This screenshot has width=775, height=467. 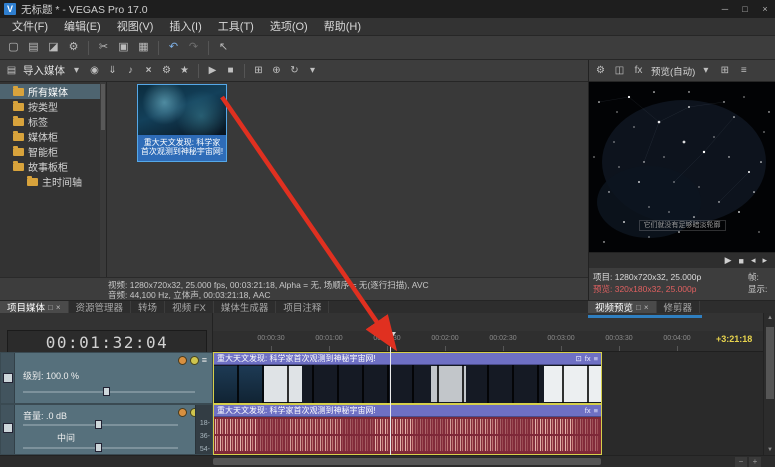 What do you see at coordinates (53, 47) in the screenshot?
I see `save-project-icon: ◪` at bounding box center [53, 47].